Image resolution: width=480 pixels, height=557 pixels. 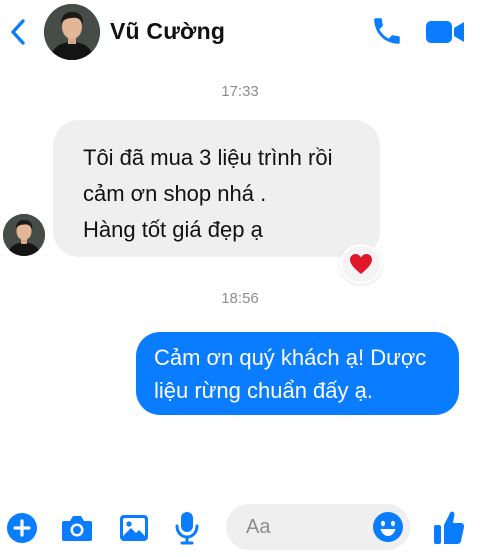 I want to click on chevron-left-icon, so click(x=19, y=32).